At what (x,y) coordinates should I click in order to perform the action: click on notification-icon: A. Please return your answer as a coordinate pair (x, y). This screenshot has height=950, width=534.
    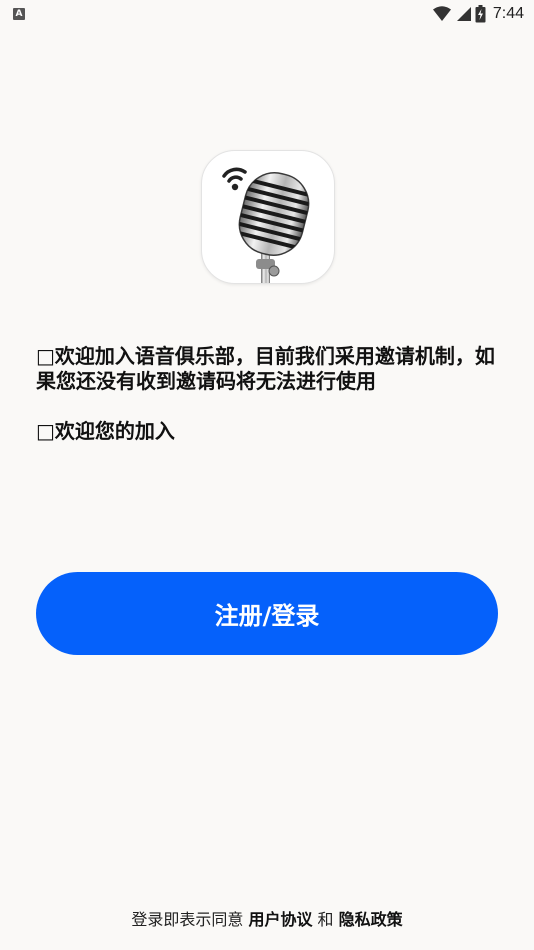
    Looking at the image, I should click on (19, 14).